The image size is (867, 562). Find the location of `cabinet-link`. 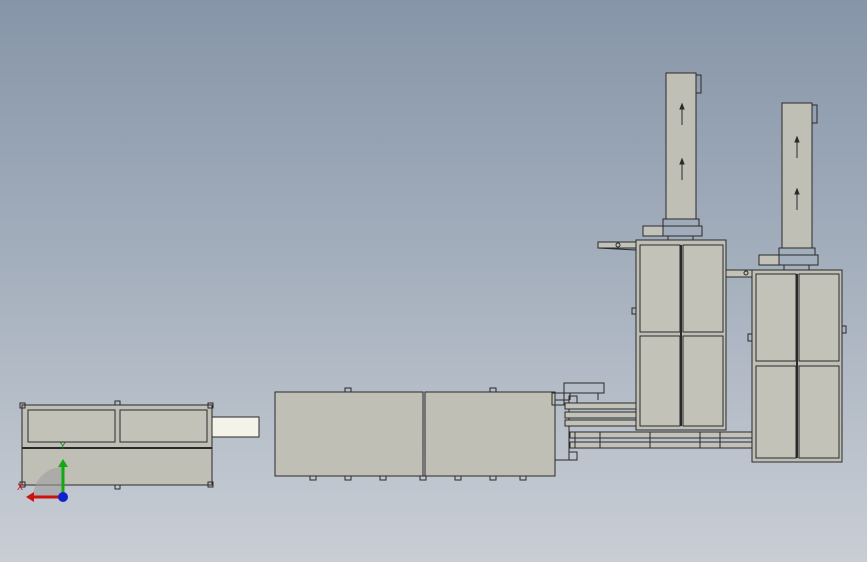

cabinet-link is located at coordinates (739, 273).